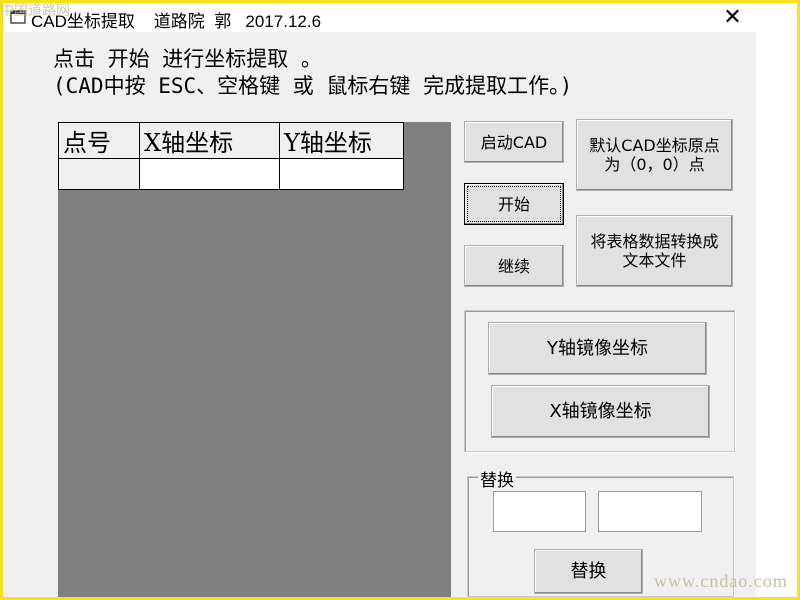  What do you see at coordinates (650, 511) in the screenshot?
I see `replace-input` at bounding box center [650, 511].